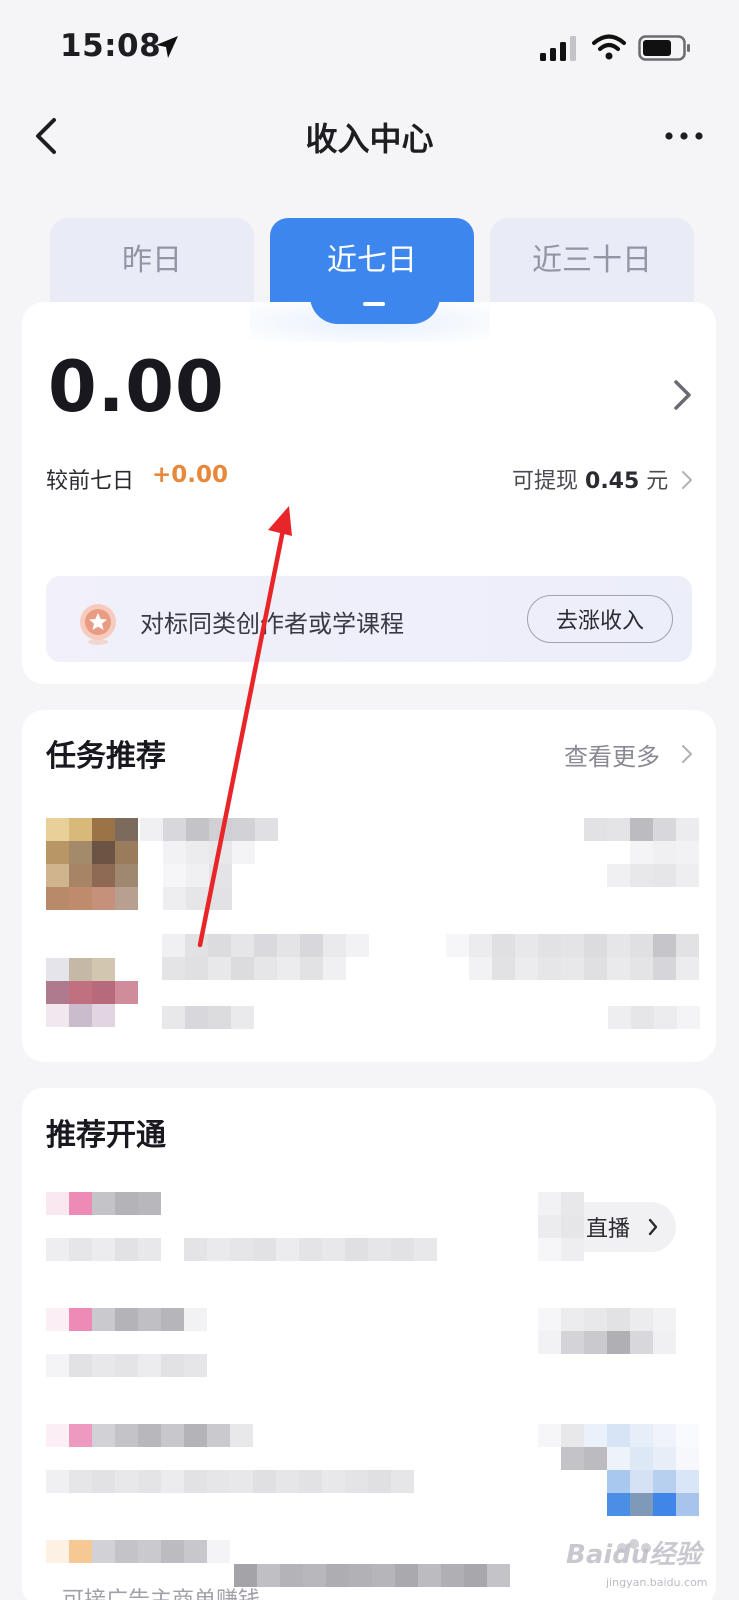 The height and width of the screenshot is (1600, 739). What do you see at coordinates (374, 304) in the screenshot?
I see `active-tab-indicator` at bounding box center [374, 304].